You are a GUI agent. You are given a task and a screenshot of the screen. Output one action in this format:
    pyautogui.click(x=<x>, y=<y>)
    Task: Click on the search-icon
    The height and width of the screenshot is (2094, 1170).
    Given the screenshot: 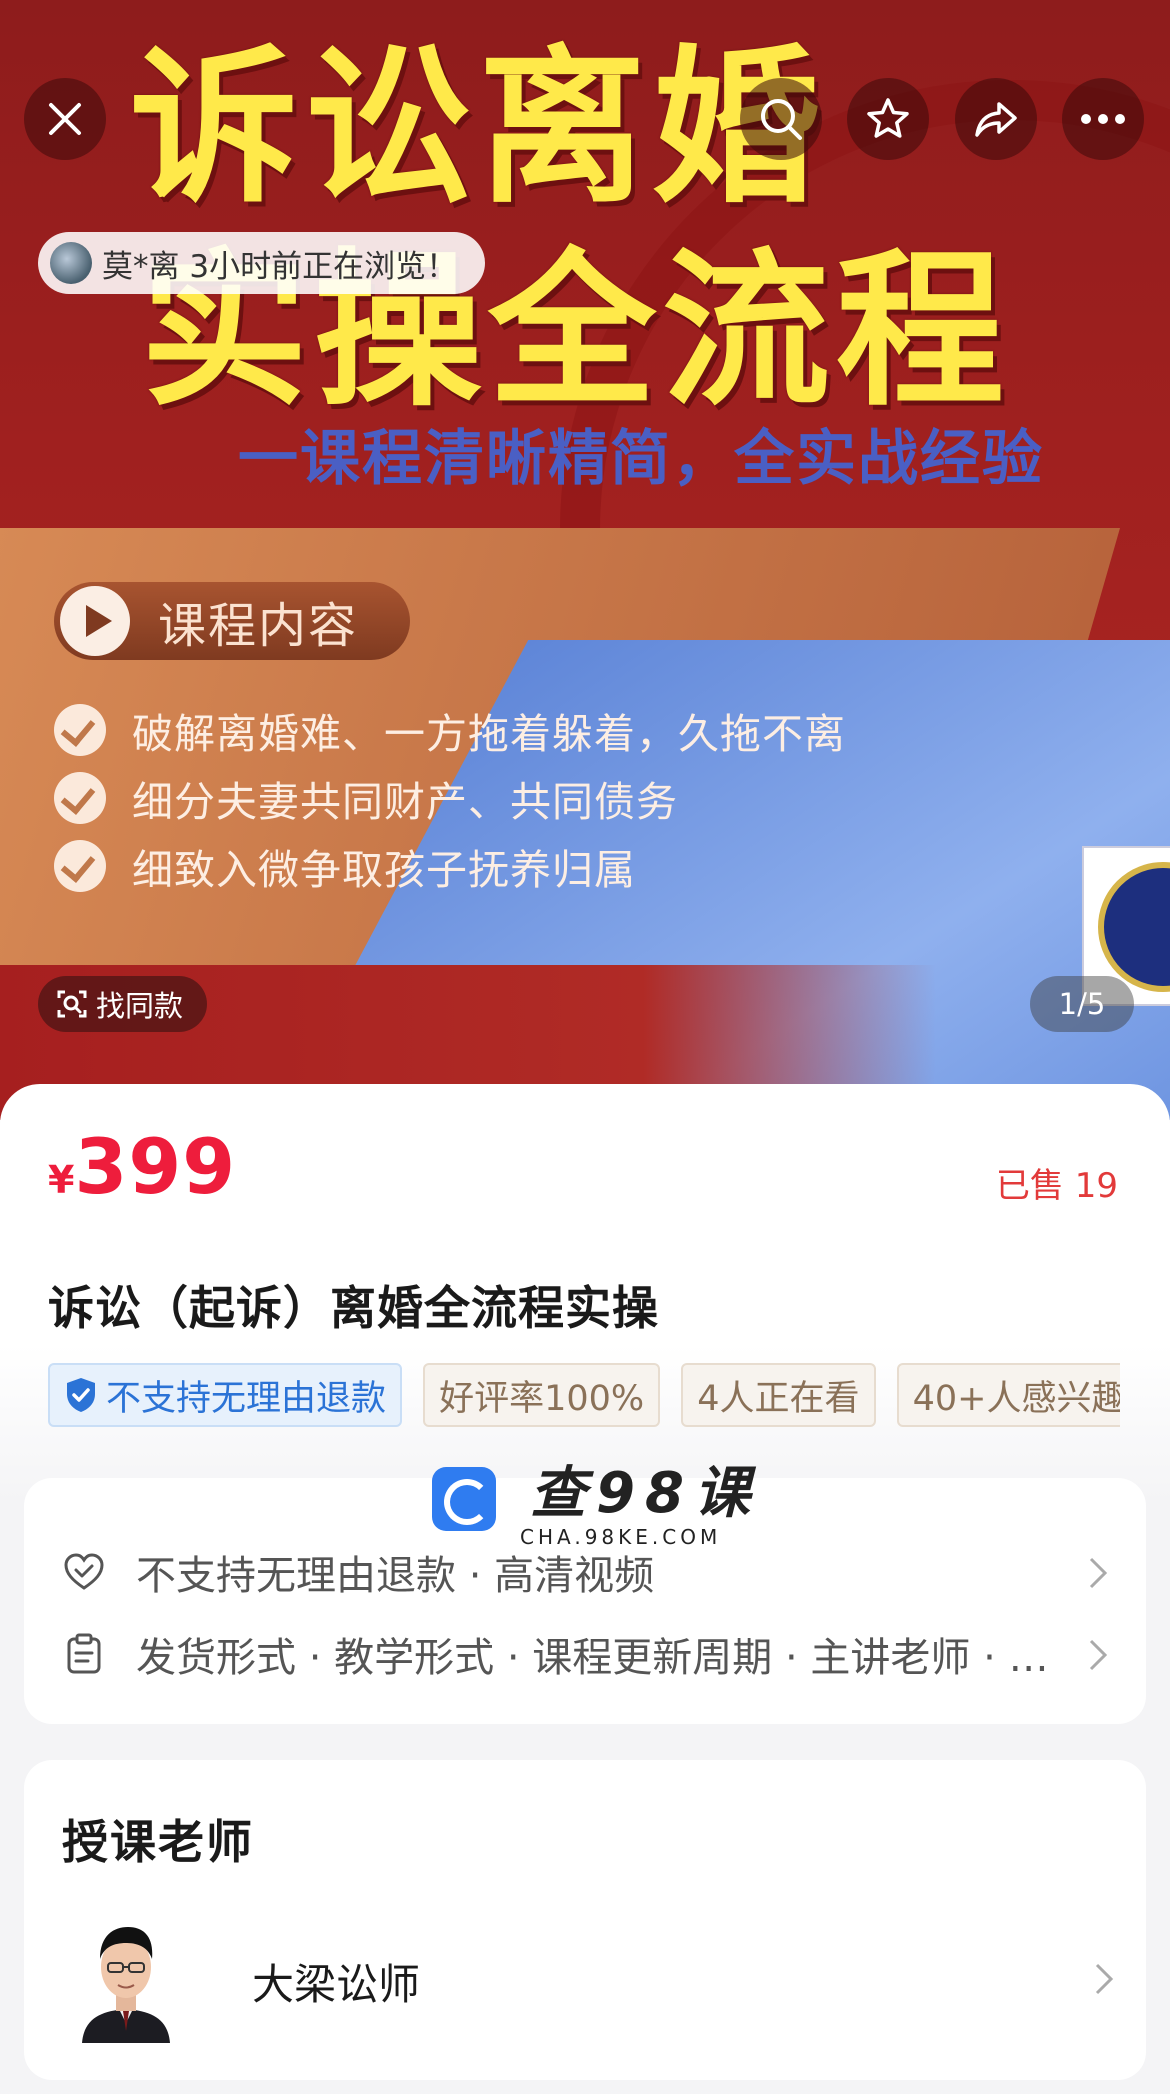 What is the action you would take?
    pyautogui.click(x=781, y=119)
    